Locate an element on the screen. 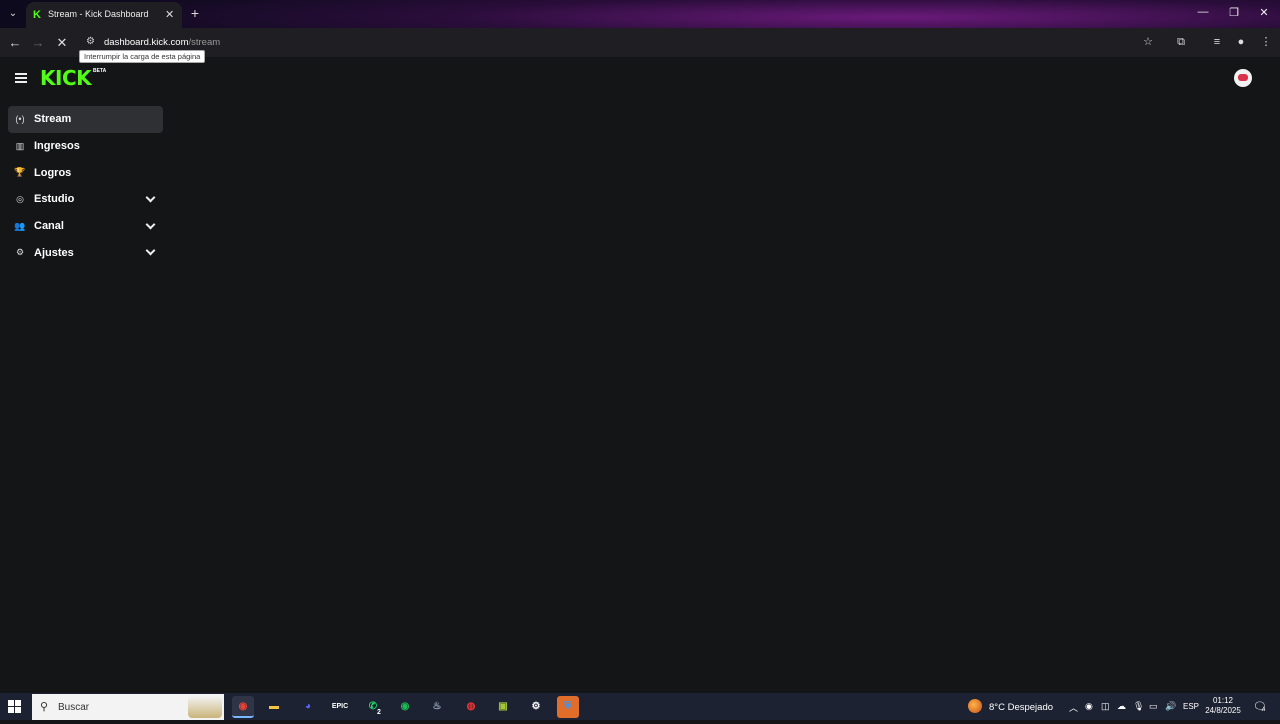  taskbar-search: ⚲ Buscar is located at coordinates (128, 707).